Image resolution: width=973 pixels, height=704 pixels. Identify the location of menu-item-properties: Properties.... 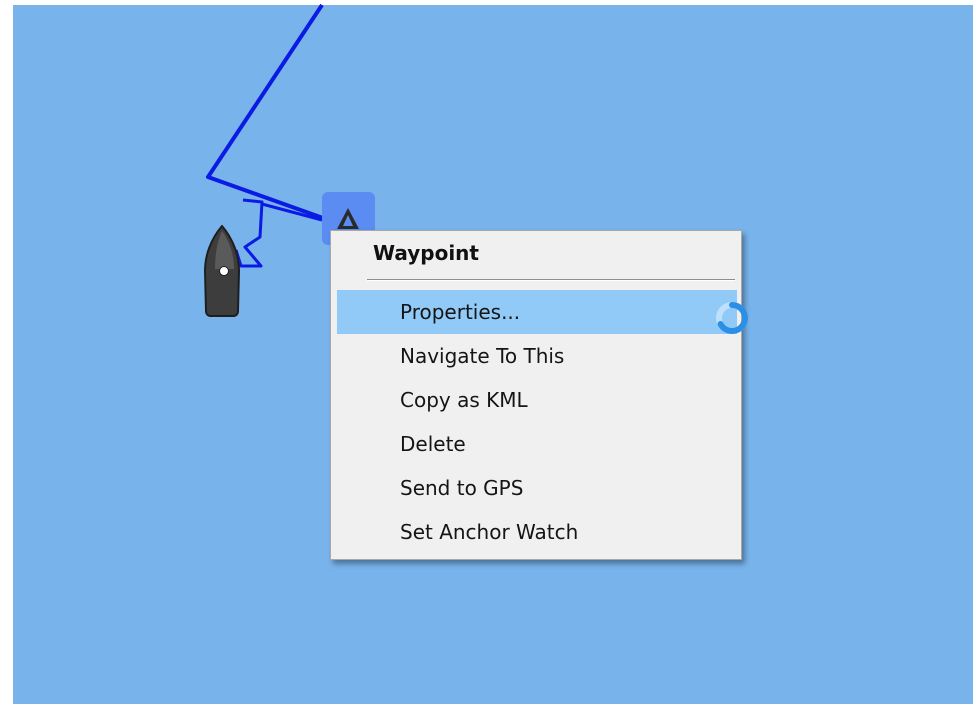
(537, 312).